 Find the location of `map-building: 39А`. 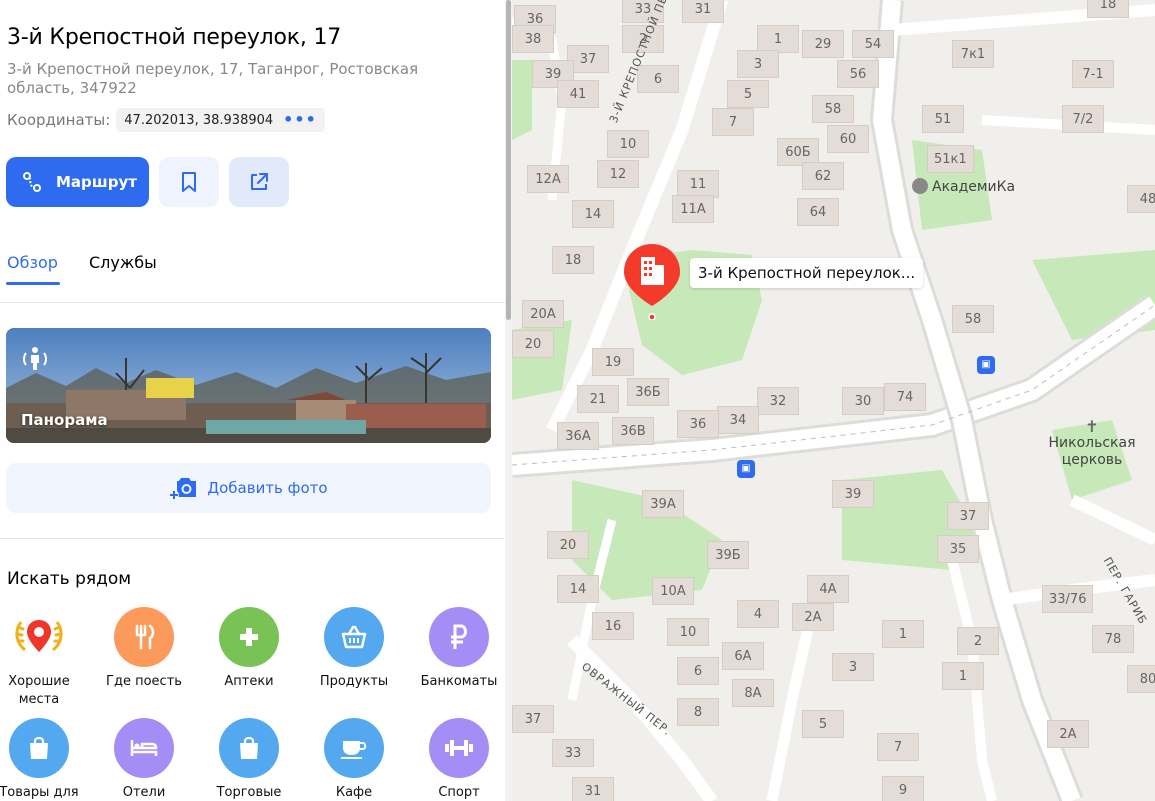

map-building: 39А is located at coordinates (663, 504).